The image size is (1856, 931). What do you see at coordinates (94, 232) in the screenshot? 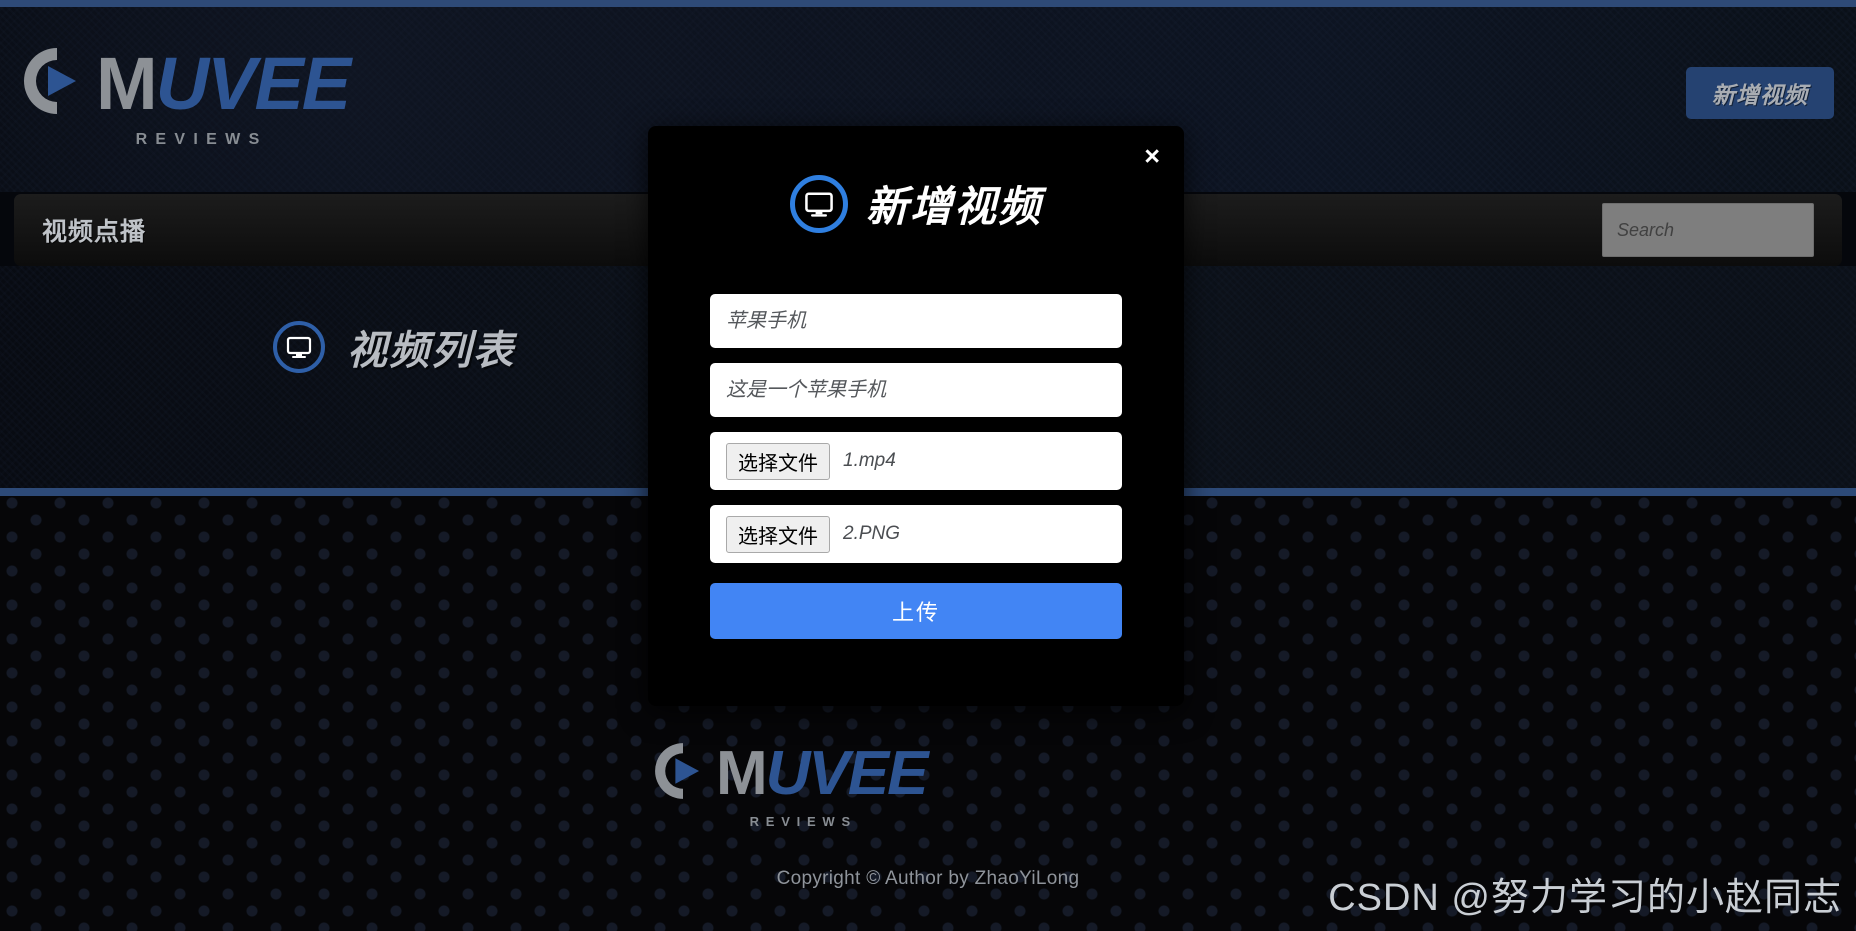
I see `nav-title: 视频点播` at bounding box center [94, 232].